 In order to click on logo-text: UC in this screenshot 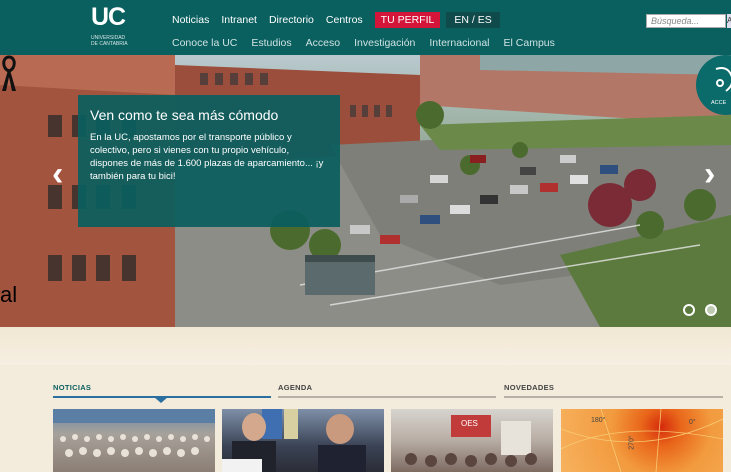, I will do `click(108, 17)`.